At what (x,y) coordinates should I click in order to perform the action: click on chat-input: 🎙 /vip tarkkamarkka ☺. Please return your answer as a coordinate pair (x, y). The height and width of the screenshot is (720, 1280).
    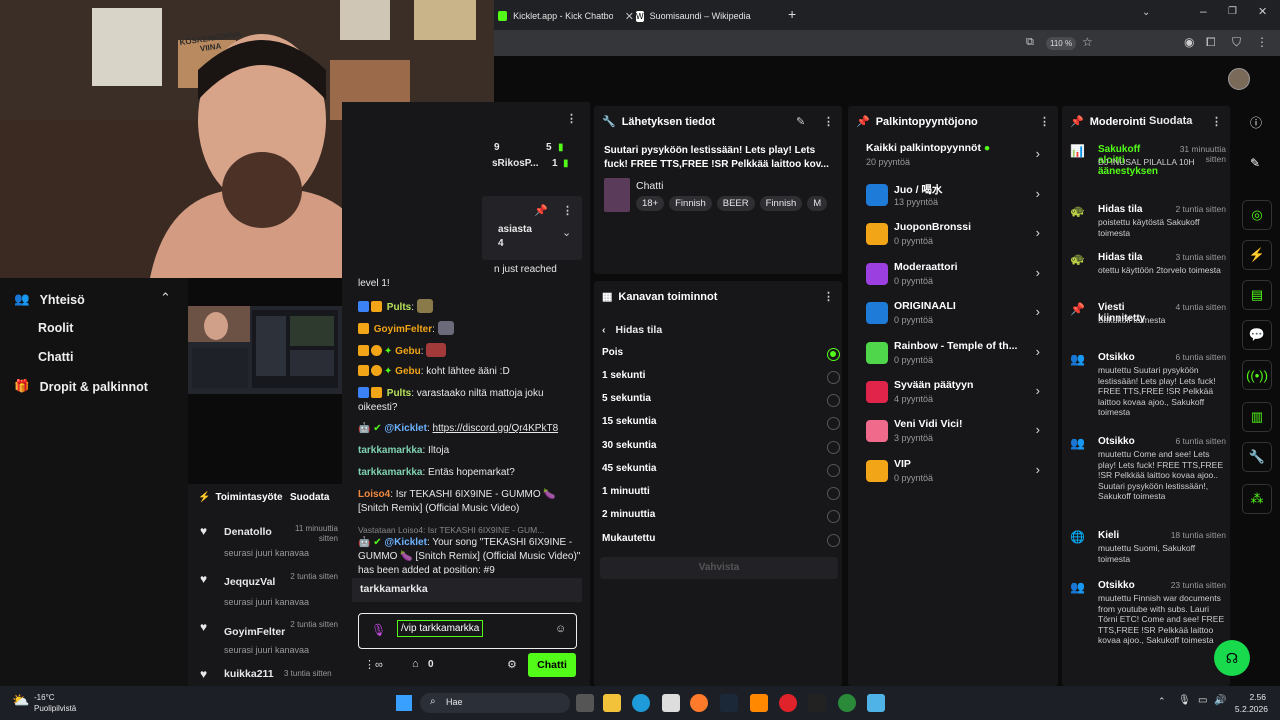
    Looking at the image, I should click on (467, 631).